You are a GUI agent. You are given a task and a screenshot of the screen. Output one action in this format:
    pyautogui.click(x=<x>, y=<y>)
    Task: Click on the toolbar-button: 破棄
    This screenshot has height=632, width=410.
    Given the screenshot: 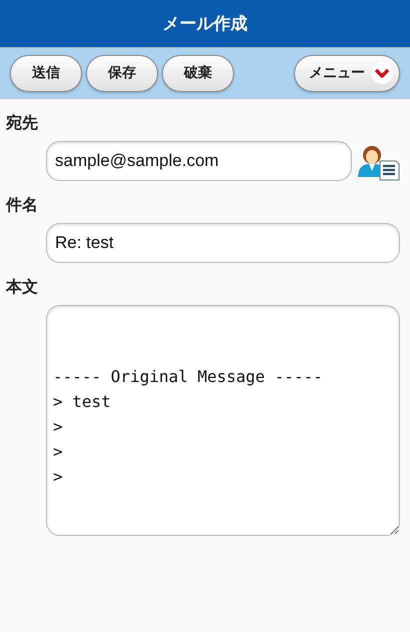 What is the action you would take?
    pyautogui.click(x=198, y=73)
    